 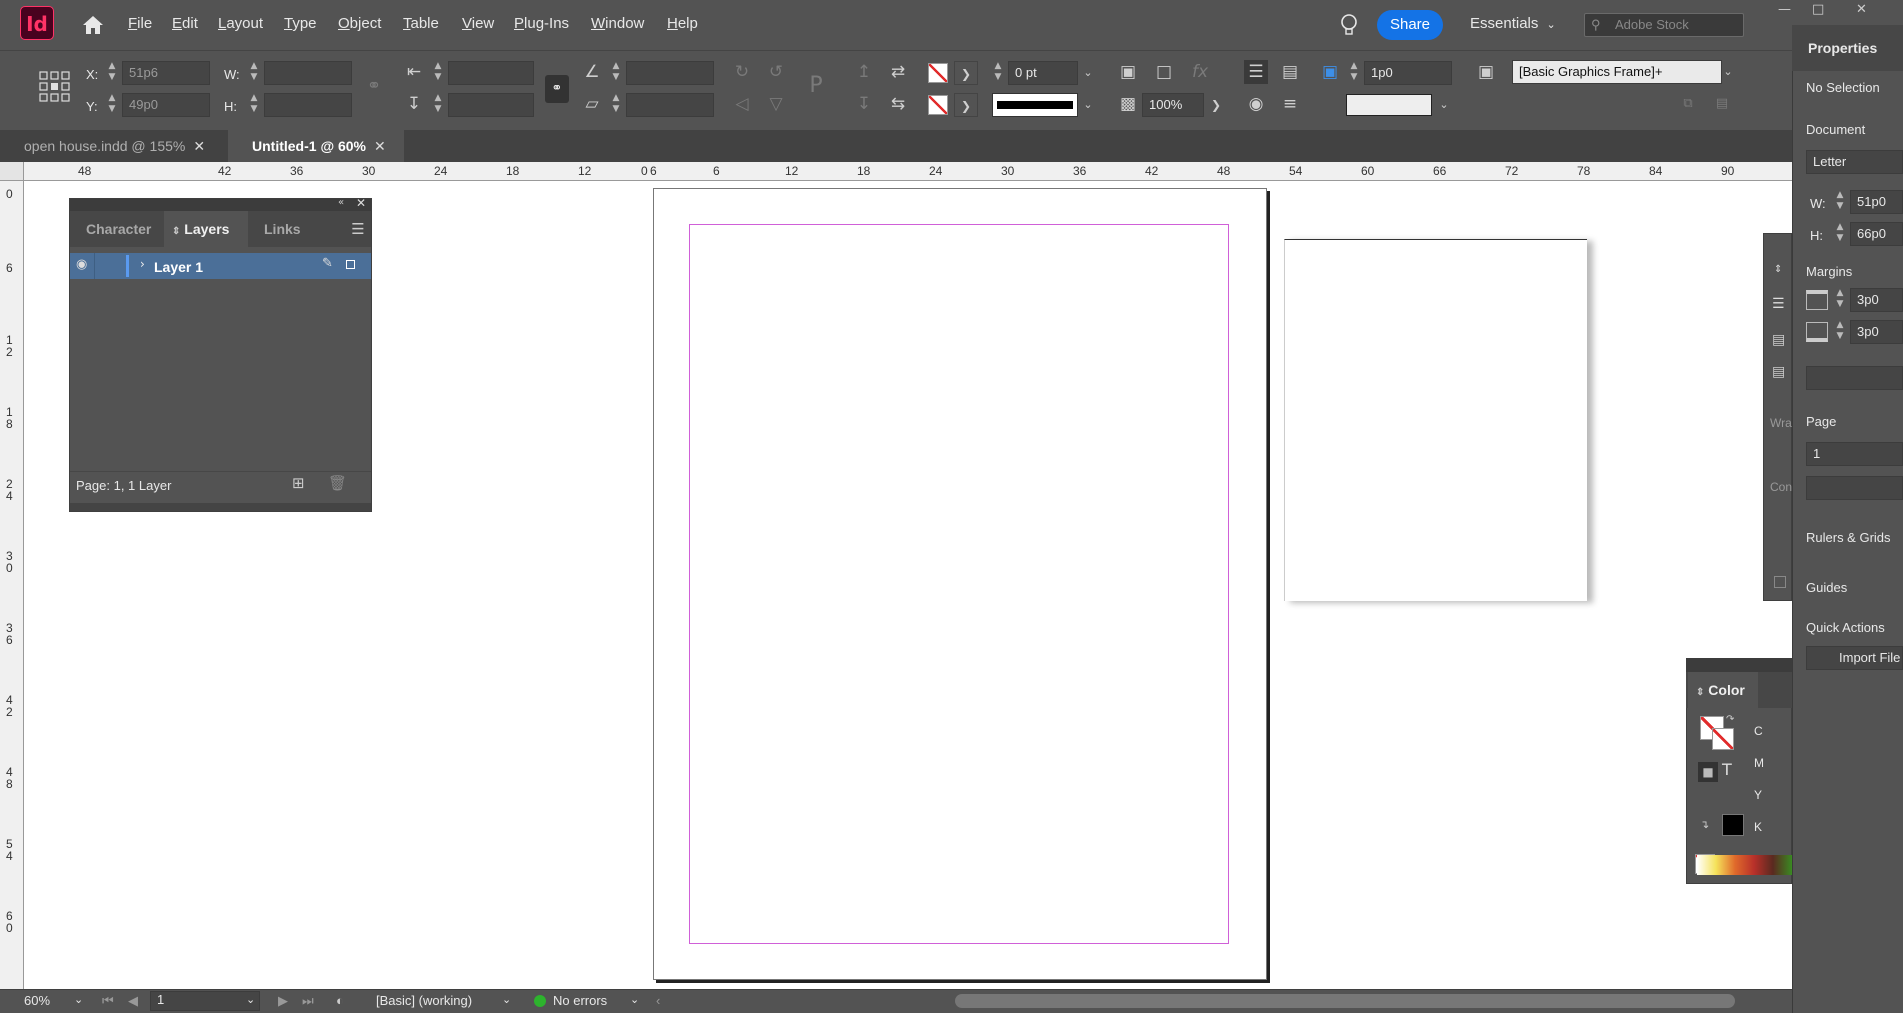 What do you see at coordinates (316, 146) in the screenshot?
I see `tab-untitled: Untitled-1 @ 60% ✕` at bounding box center [316, 146].